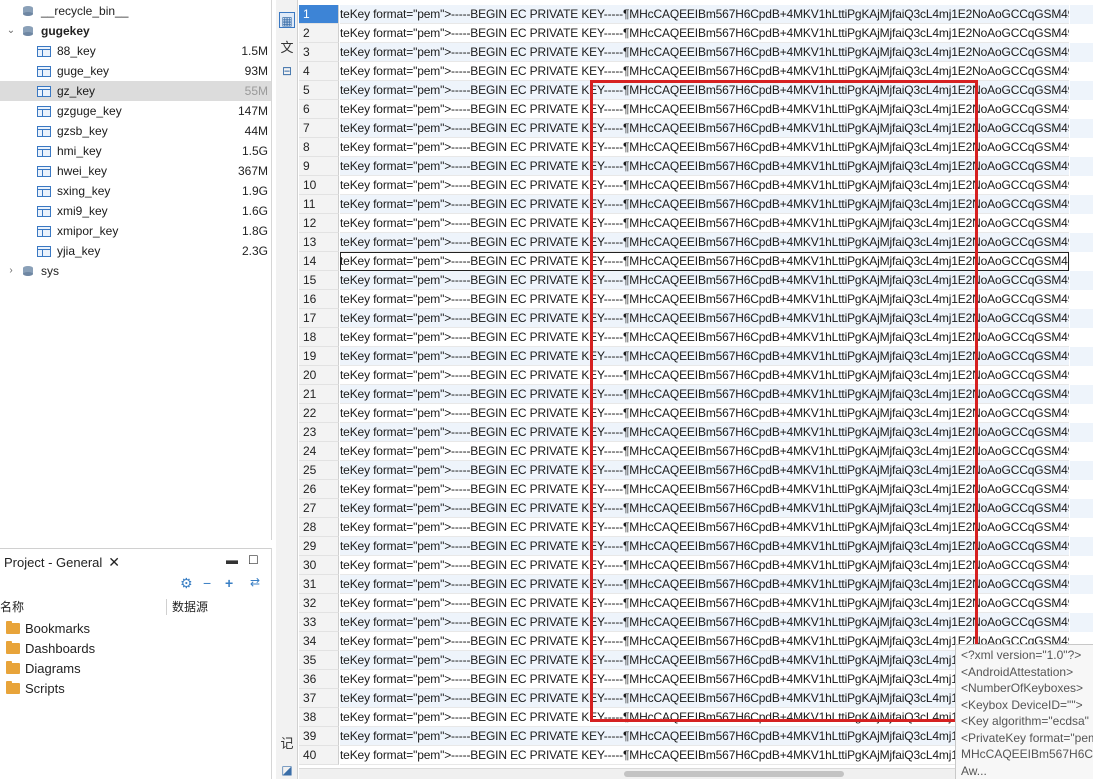 The height and width of the screenshot is (779, 1093). Describe the element at coordinates (319, 508) in the screenshot. I see `row-number: 27` at that location.